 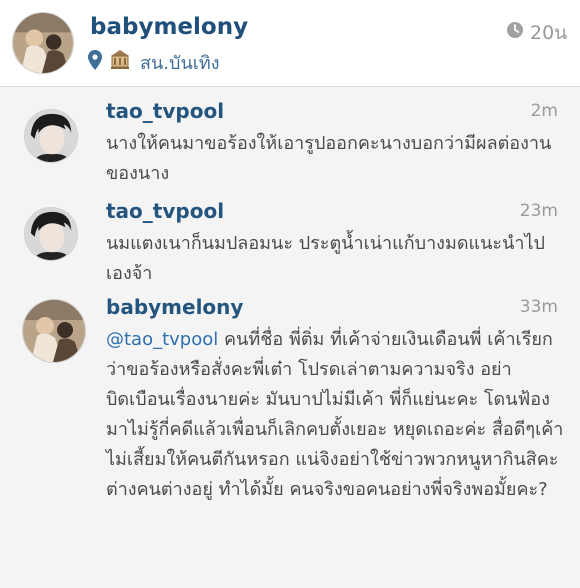 I want to click on clock-icon, so click(x=515, y=30).